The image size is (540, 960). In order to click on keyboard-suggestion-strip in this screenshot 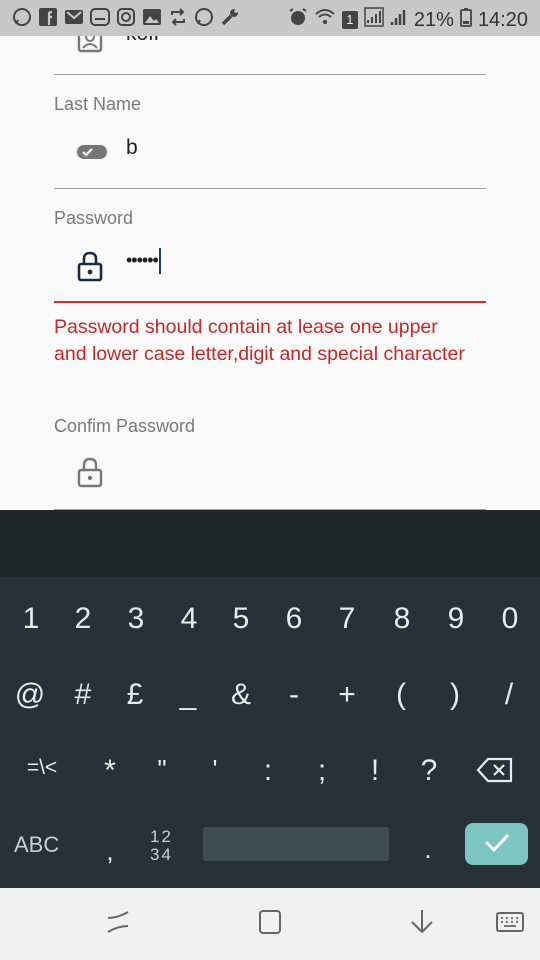, I will do `click(270, 543)`.